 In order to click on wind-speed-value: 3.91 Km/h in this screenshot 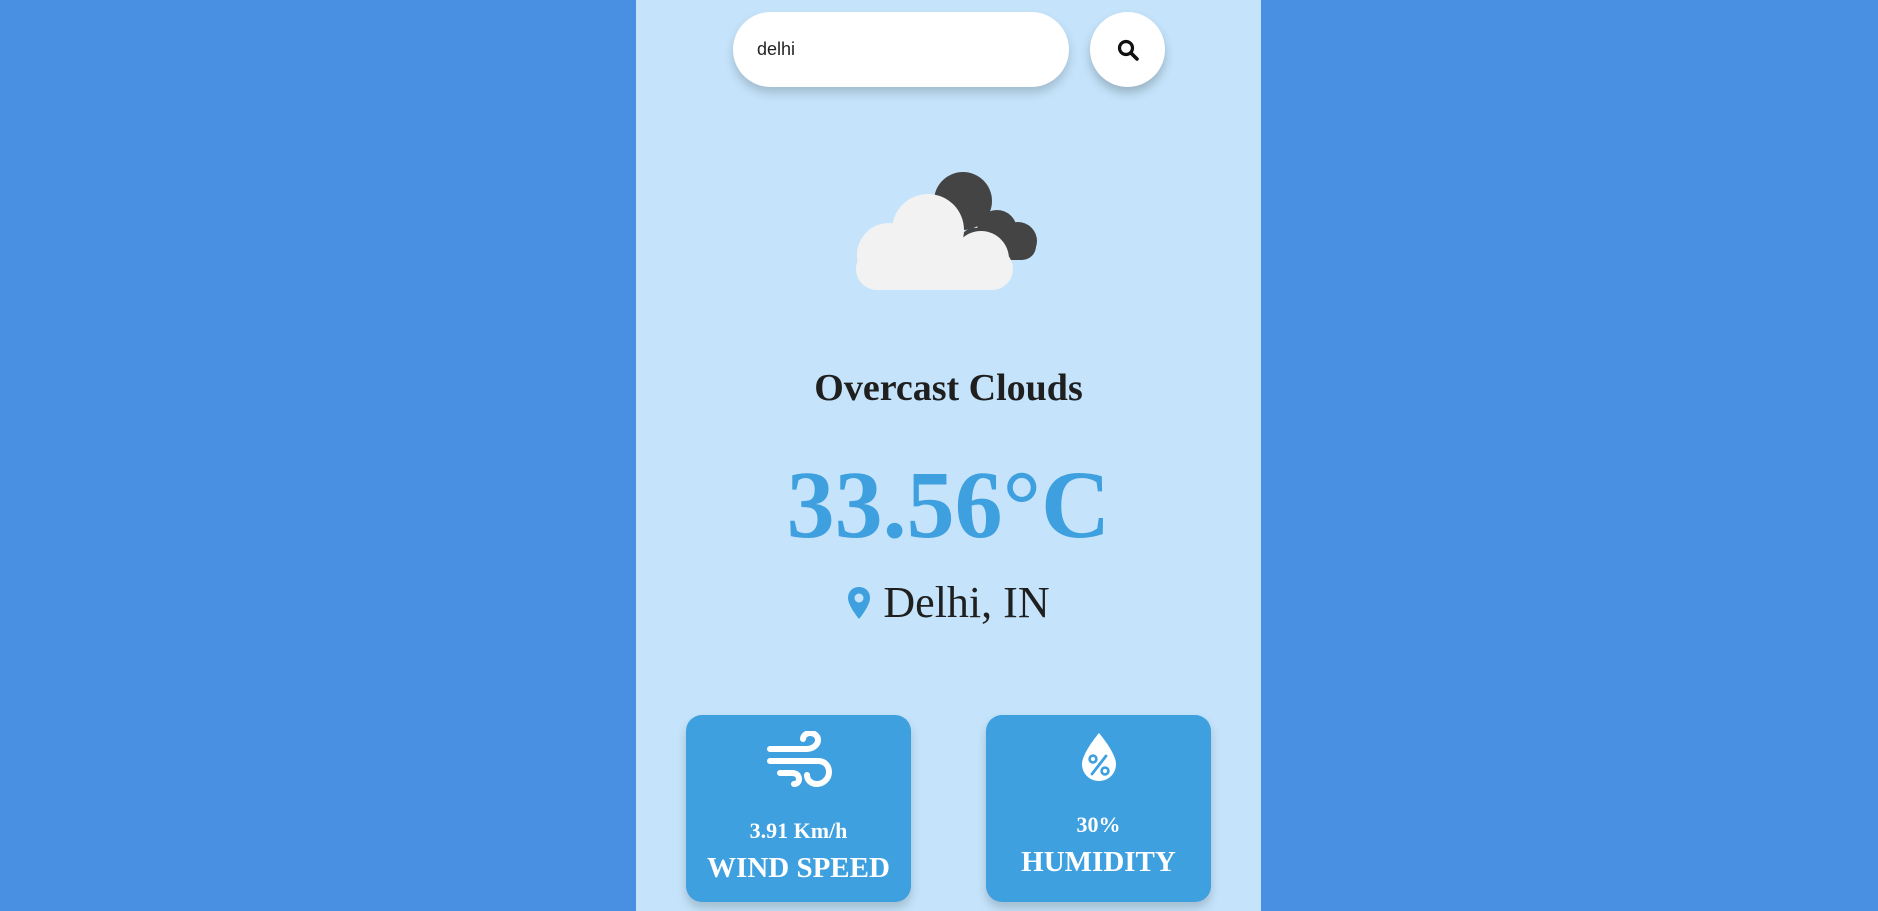, I will do `click(798, 830)`.